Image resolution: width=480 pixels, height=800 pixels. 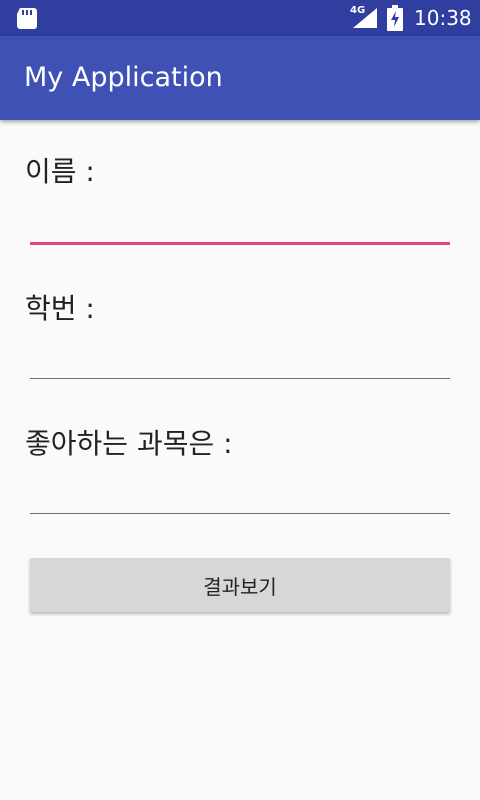 What do you see at coordinates (60, 171) in the screenshot?
I see `name-label: 이름 :` at bounding box center [60, 171].